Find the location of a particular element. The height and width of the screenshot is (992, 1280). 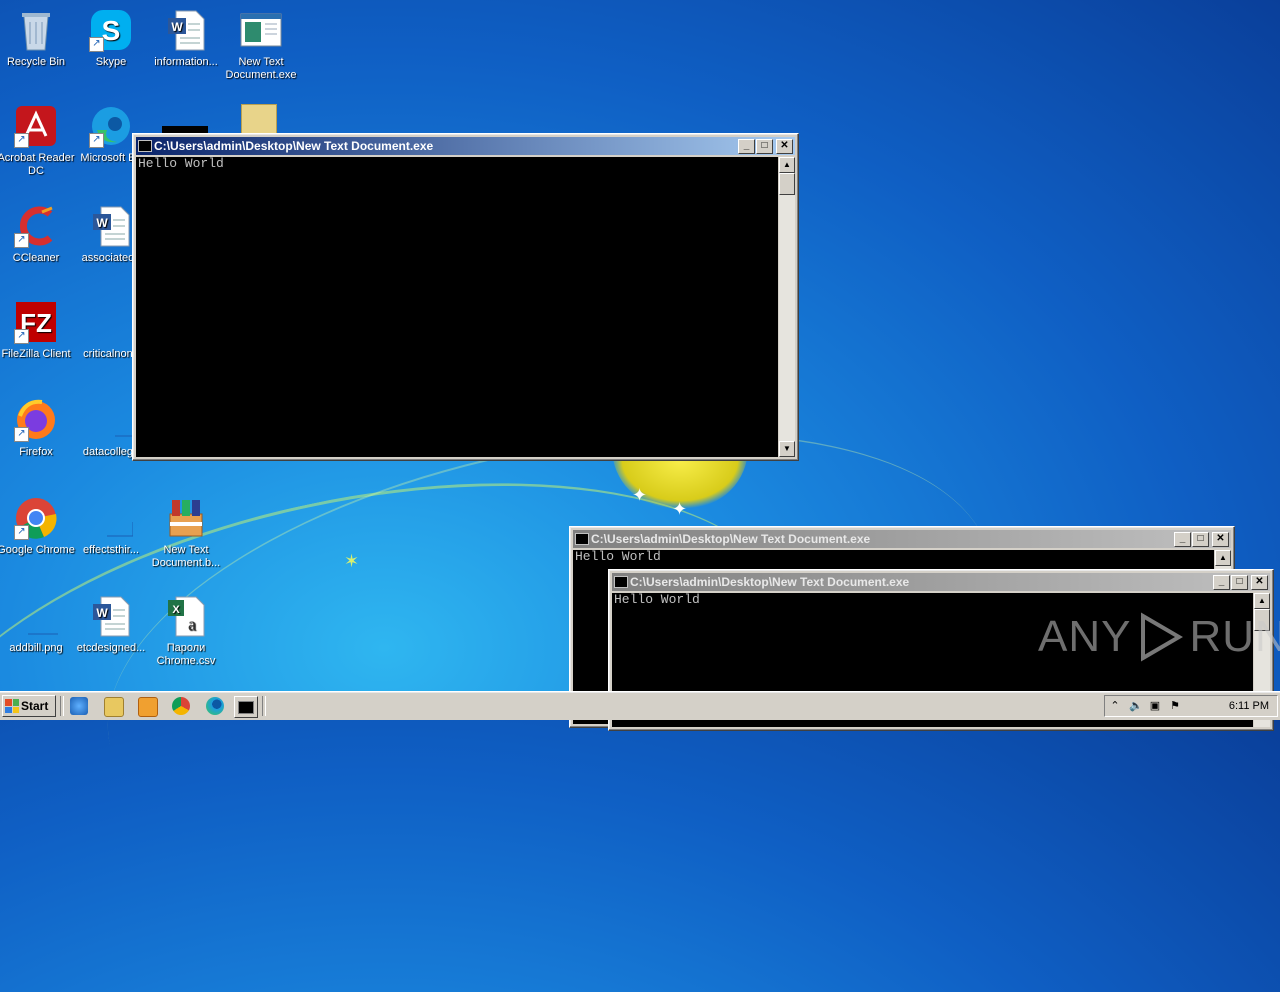

console-taskbar-button is located at coordinates (246, 707).